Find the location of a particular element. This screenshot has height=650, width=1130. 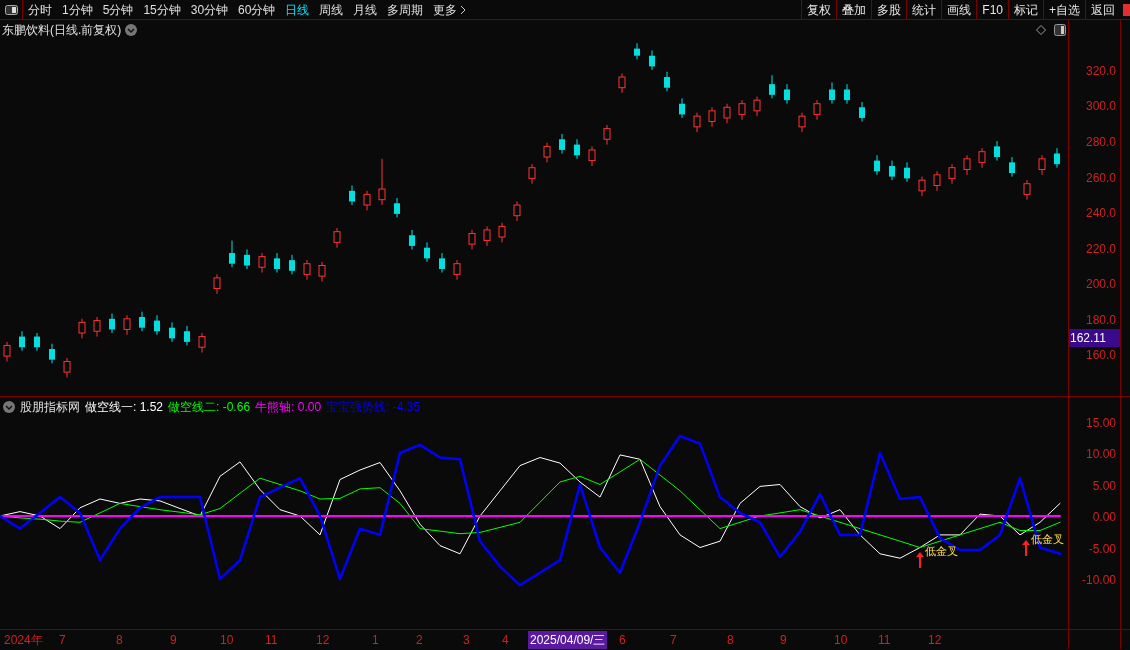

period-tab: 5分钟 is located at coordinates (118, 9).